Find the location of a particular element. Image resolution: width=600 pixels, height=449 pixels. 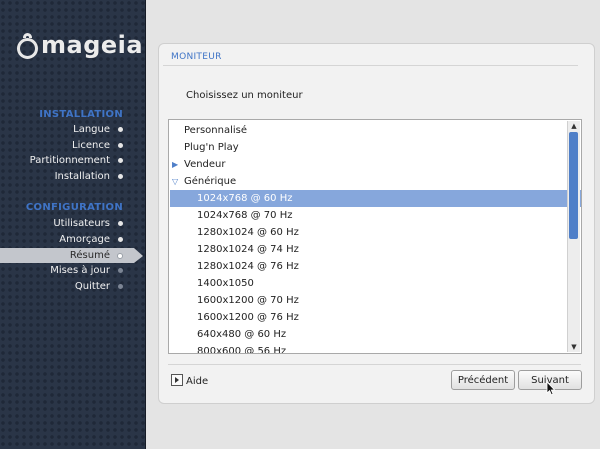

sidebar-item-licence: Licence is located at coordinates (72, 145).